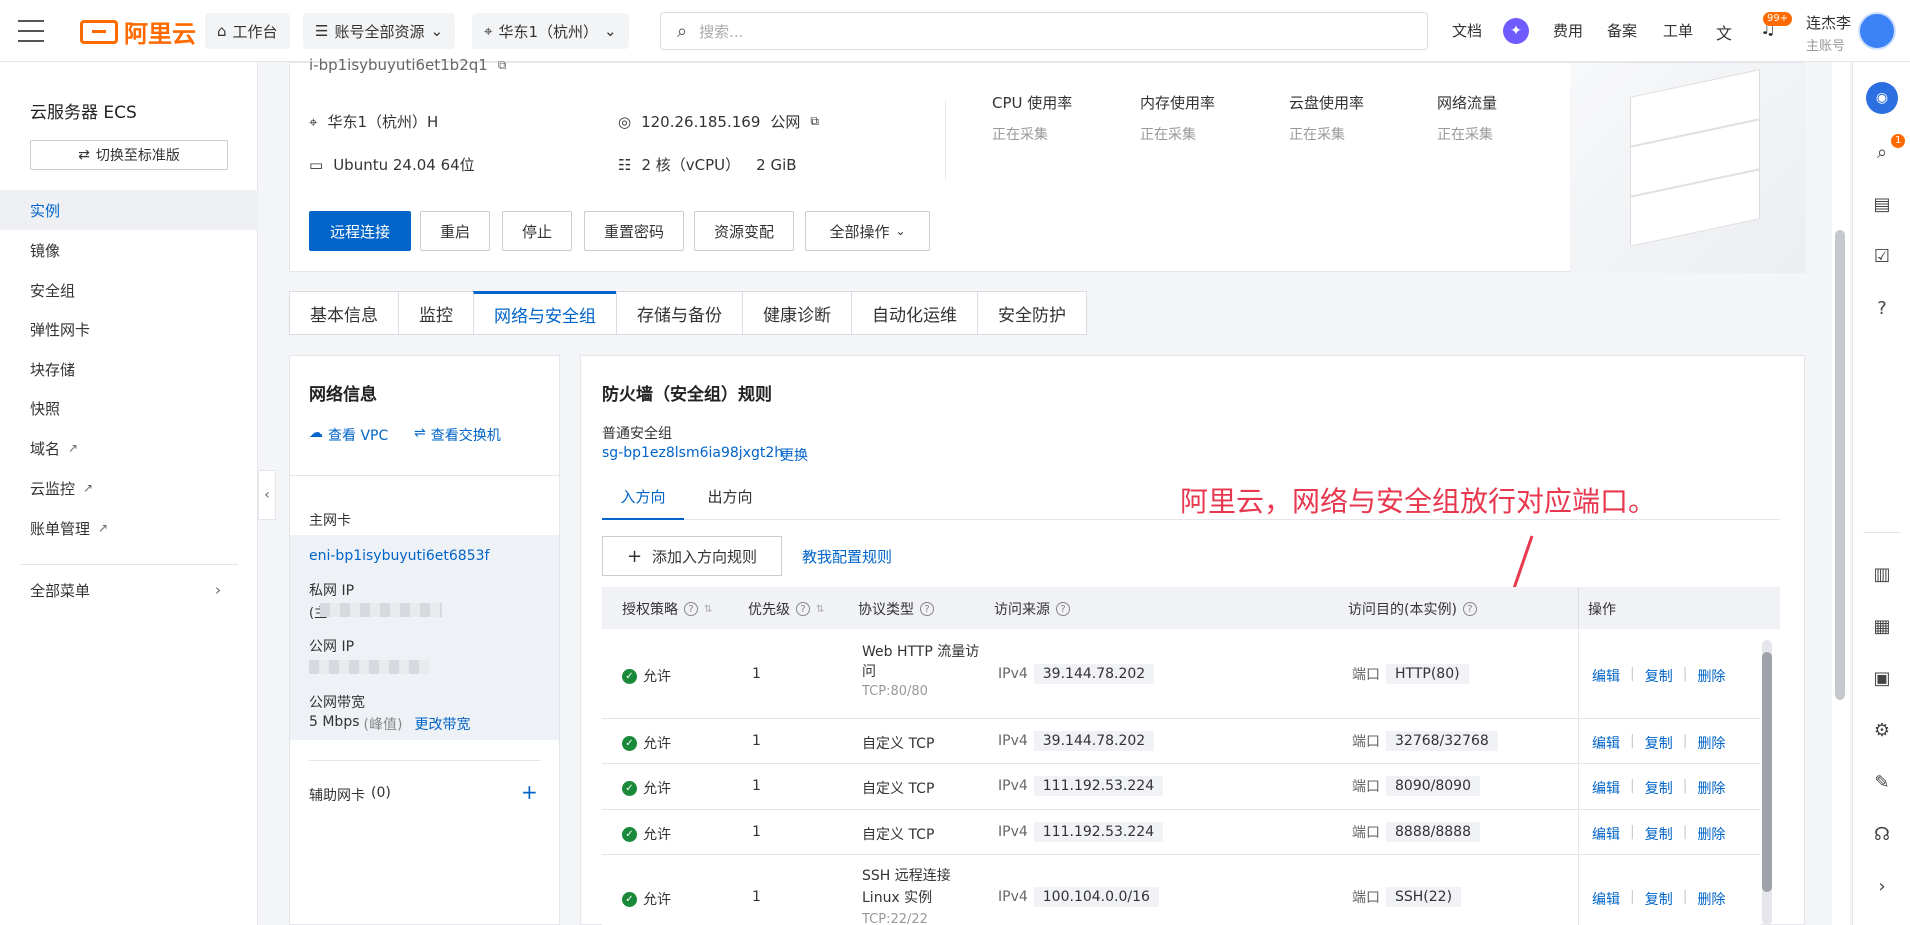 The image size is (1910, 925). What do you see at coordinates (550, 31) in the screenshot?
I see `region-dropdown: ⌖ 华东1（杭州） ⌄` at bounding box center [550, 31].